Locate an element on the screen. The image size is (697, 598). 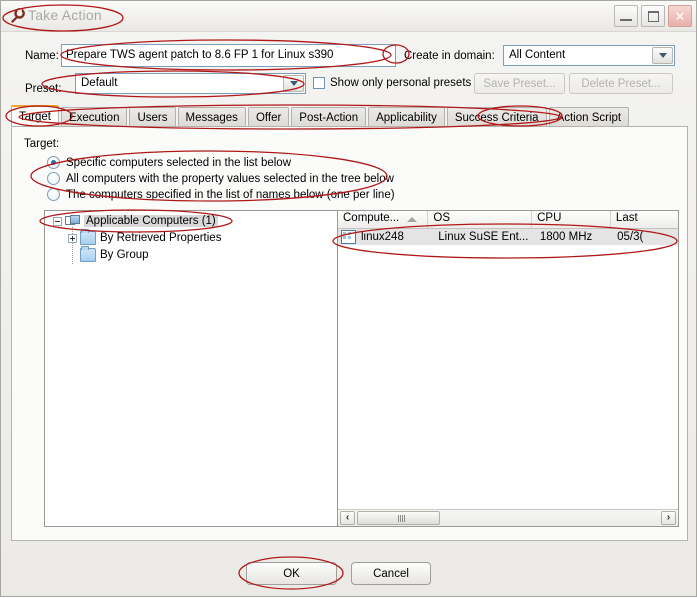
tree-node-by-group: By Group is located at coordinates (108, 254).